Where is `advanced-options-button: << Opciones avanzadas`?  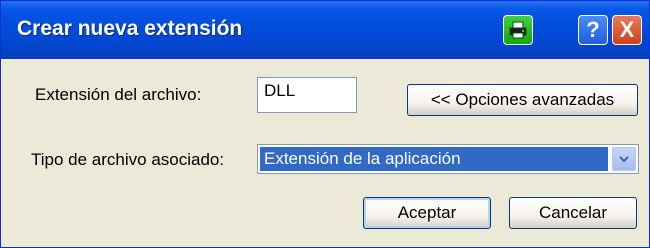 advanced-options-button: << Opciones avanzadas is located at coordinates (522, 100).